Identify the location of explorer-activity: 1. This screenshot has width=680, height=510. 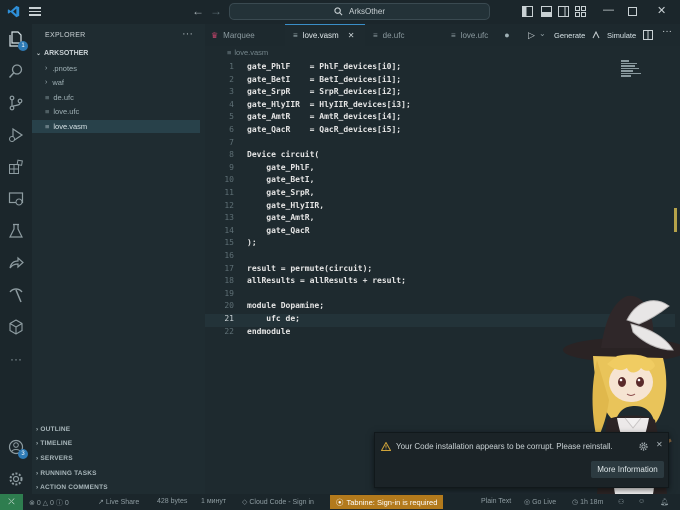
(17, 40).